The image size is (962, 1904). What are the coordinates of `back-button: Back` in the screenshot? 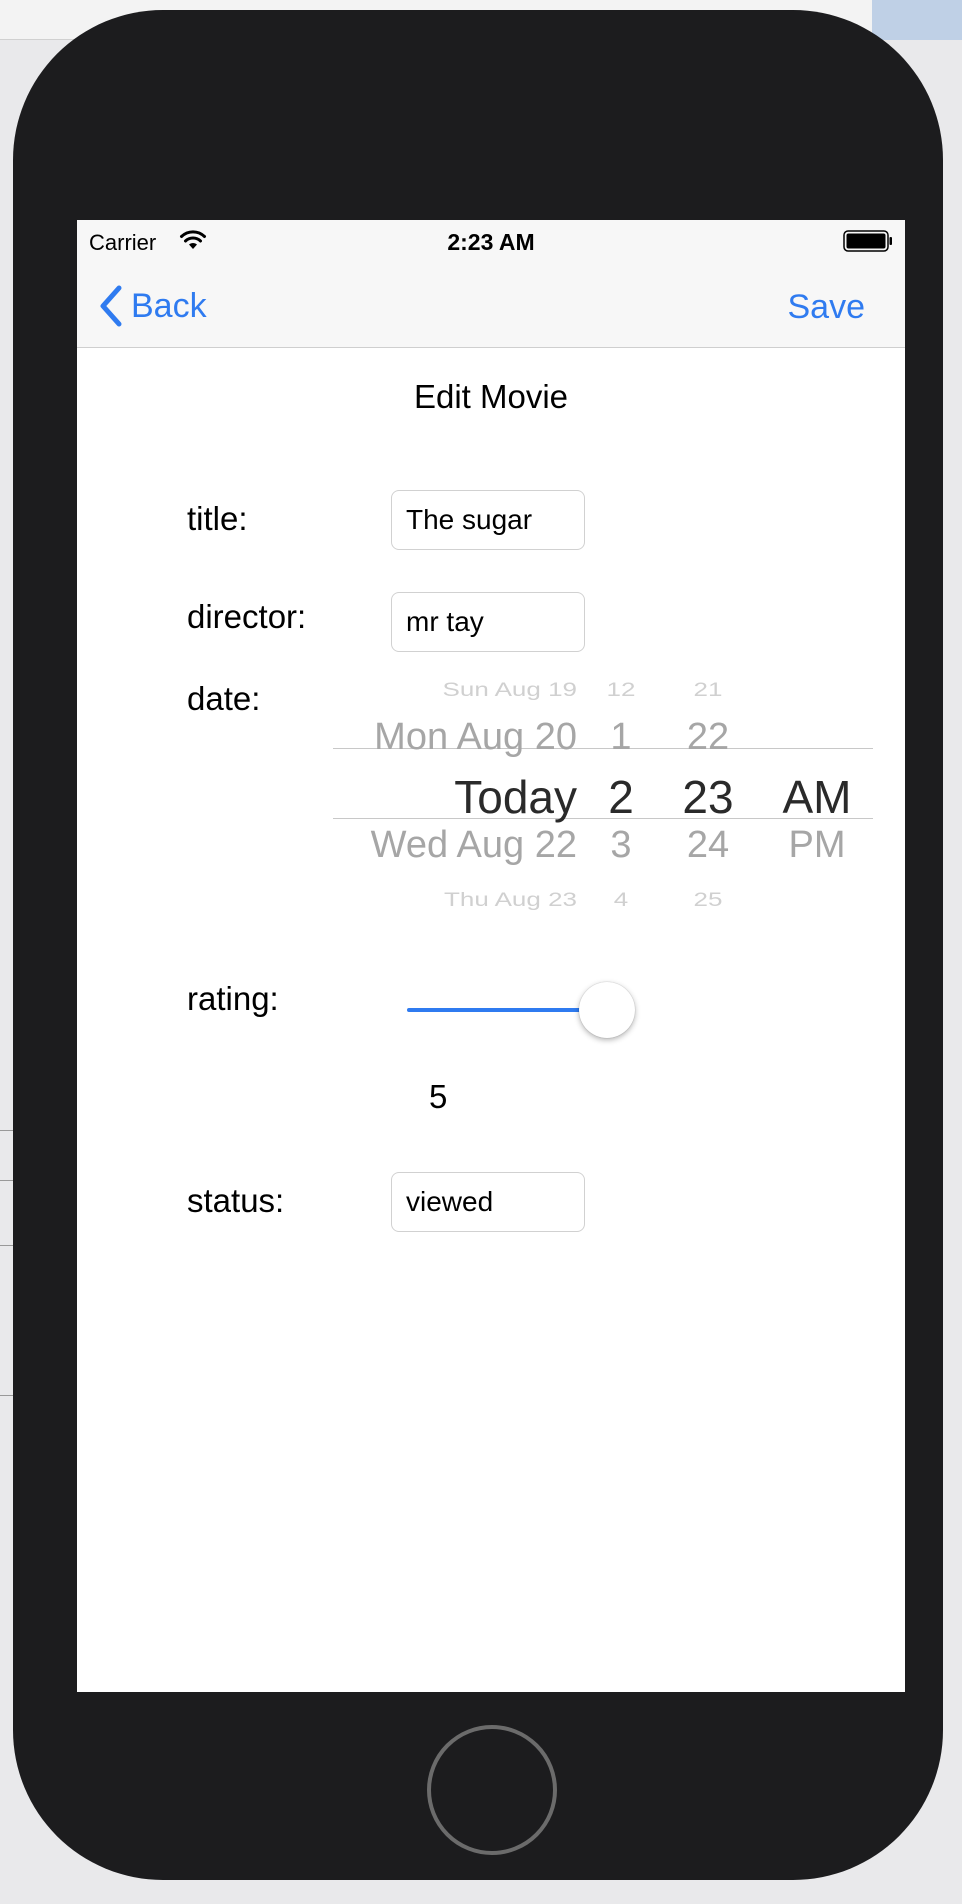 It's located at (153, 306).